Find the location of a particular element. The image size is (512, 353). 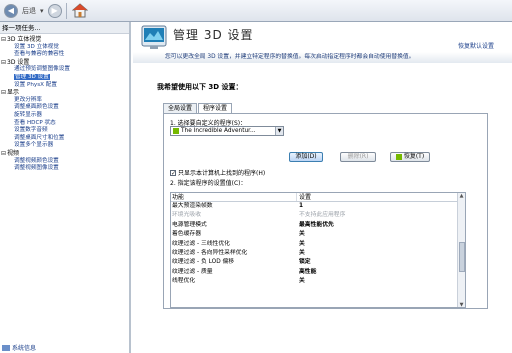

setting-feature: 最大预渲染帧数 is located at coordinates (192, 206).